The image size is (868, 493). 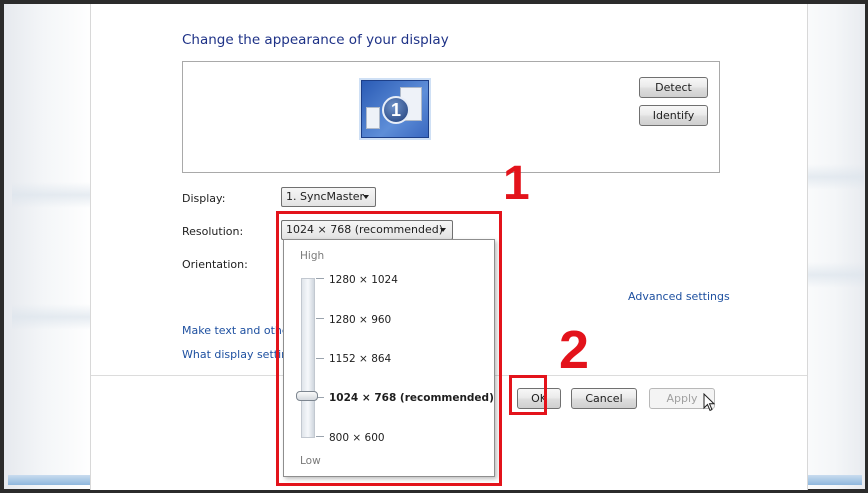 I want to click on chevron-down-icon, so click(x=366, y=197).